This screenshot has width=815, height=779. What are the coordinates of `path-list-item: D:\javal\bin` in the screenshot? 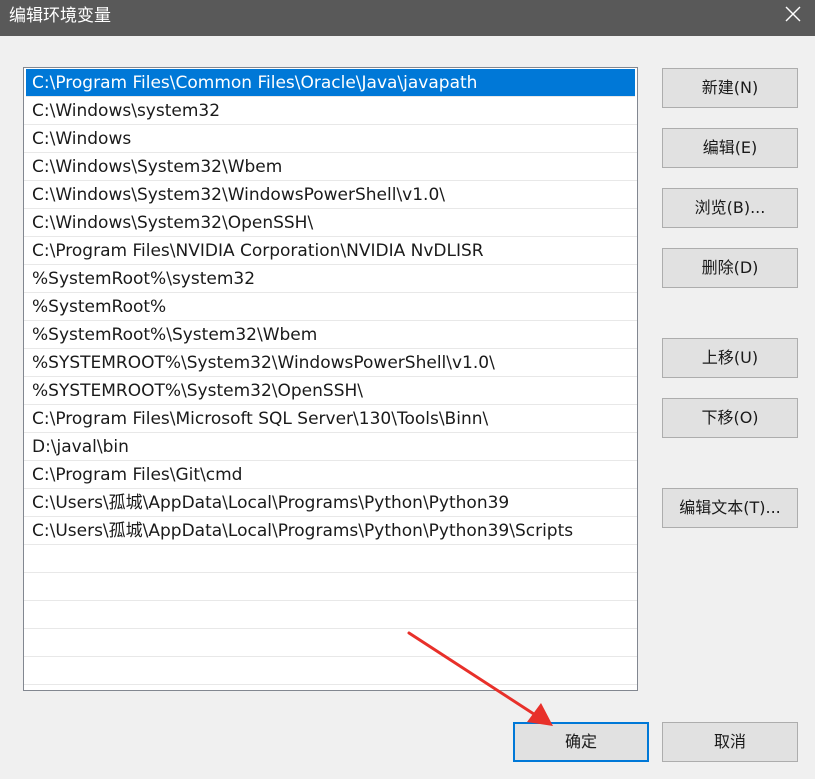 It's located at (330, 447).